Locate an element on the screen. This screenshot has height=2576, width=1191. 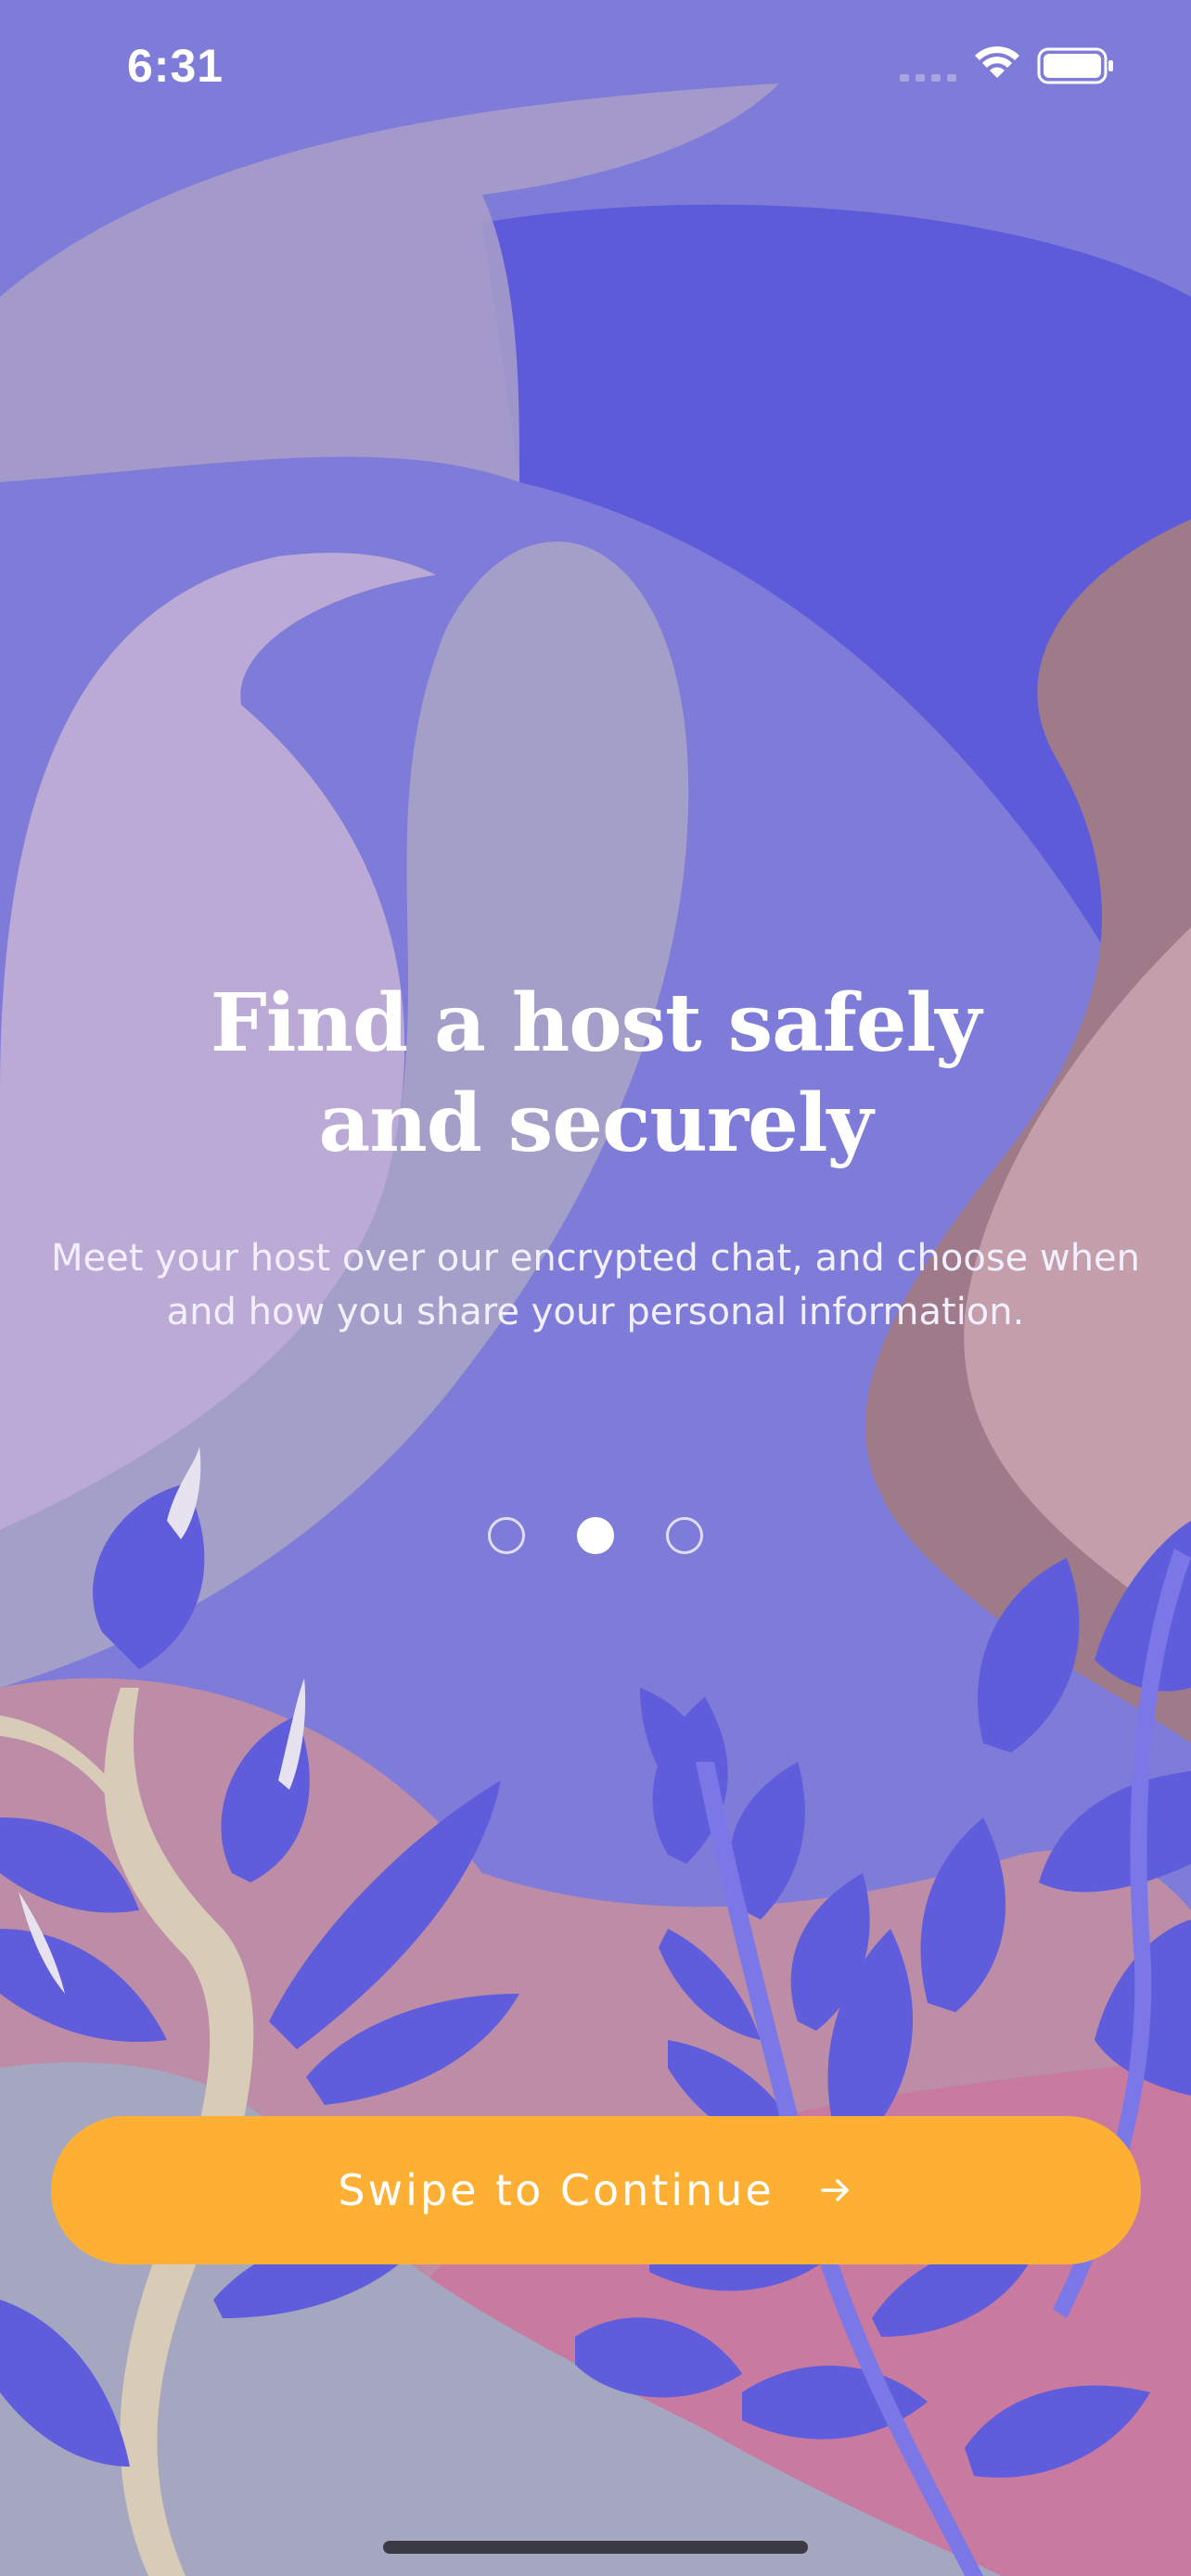
wifi-icon is located at coordinates (997, 62).